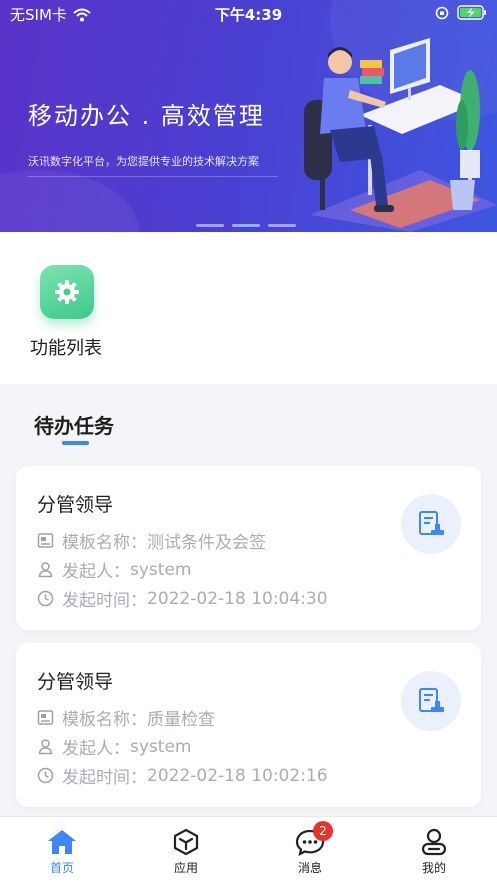  Describe the element at coordinates (310, 850) in the screenshot. I see `tab-messages: 2 消息` at that location.